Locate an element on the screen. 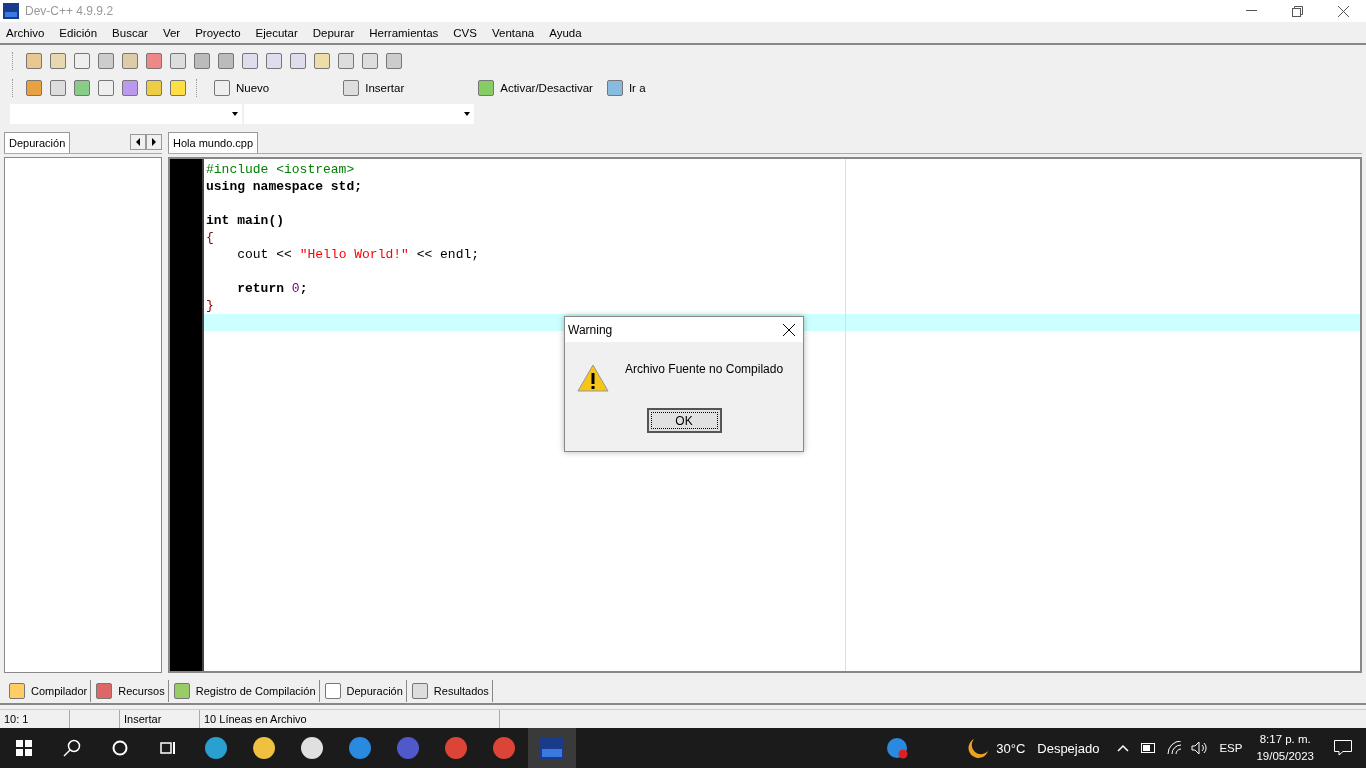 The width and height of the screenshot is (1366, 768). dialog-message: Archivo Fuente no Compilado is located at coordinates (704, 369).